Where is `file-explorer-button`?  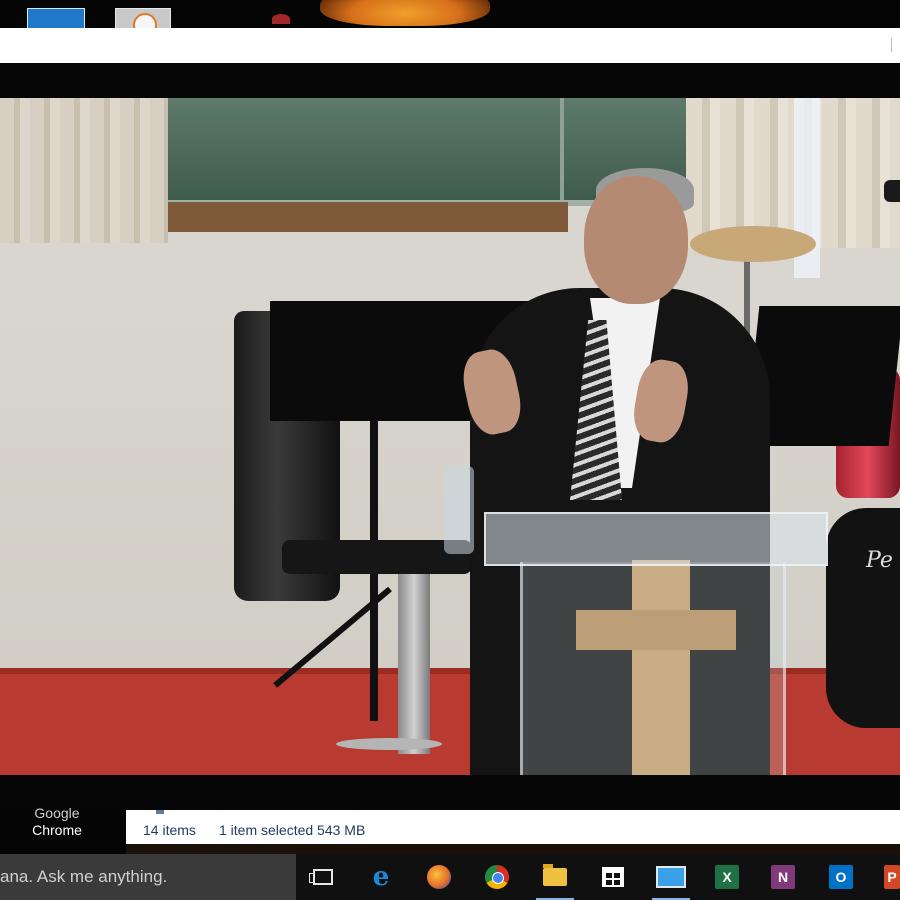
file-explorer-button is located at coordinates (555, 877).